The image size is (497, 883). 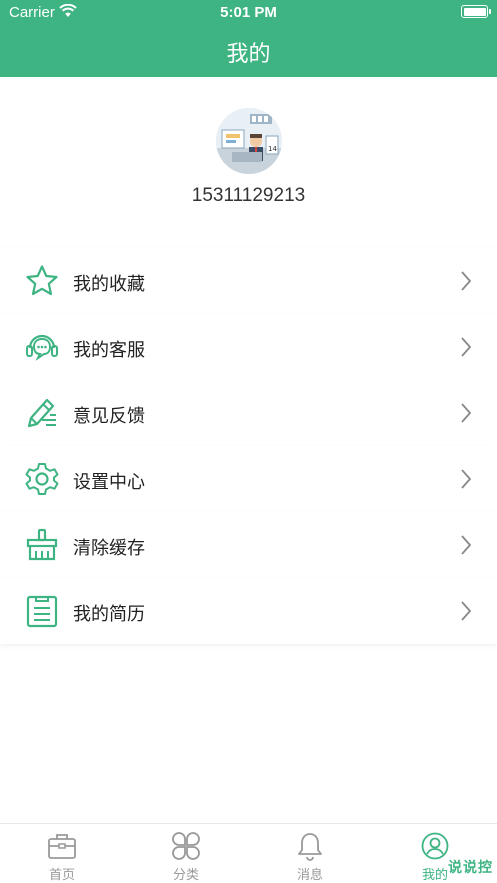 I want to click on menu-item-customer-service: 我的客服, so click(x=248, y=347).